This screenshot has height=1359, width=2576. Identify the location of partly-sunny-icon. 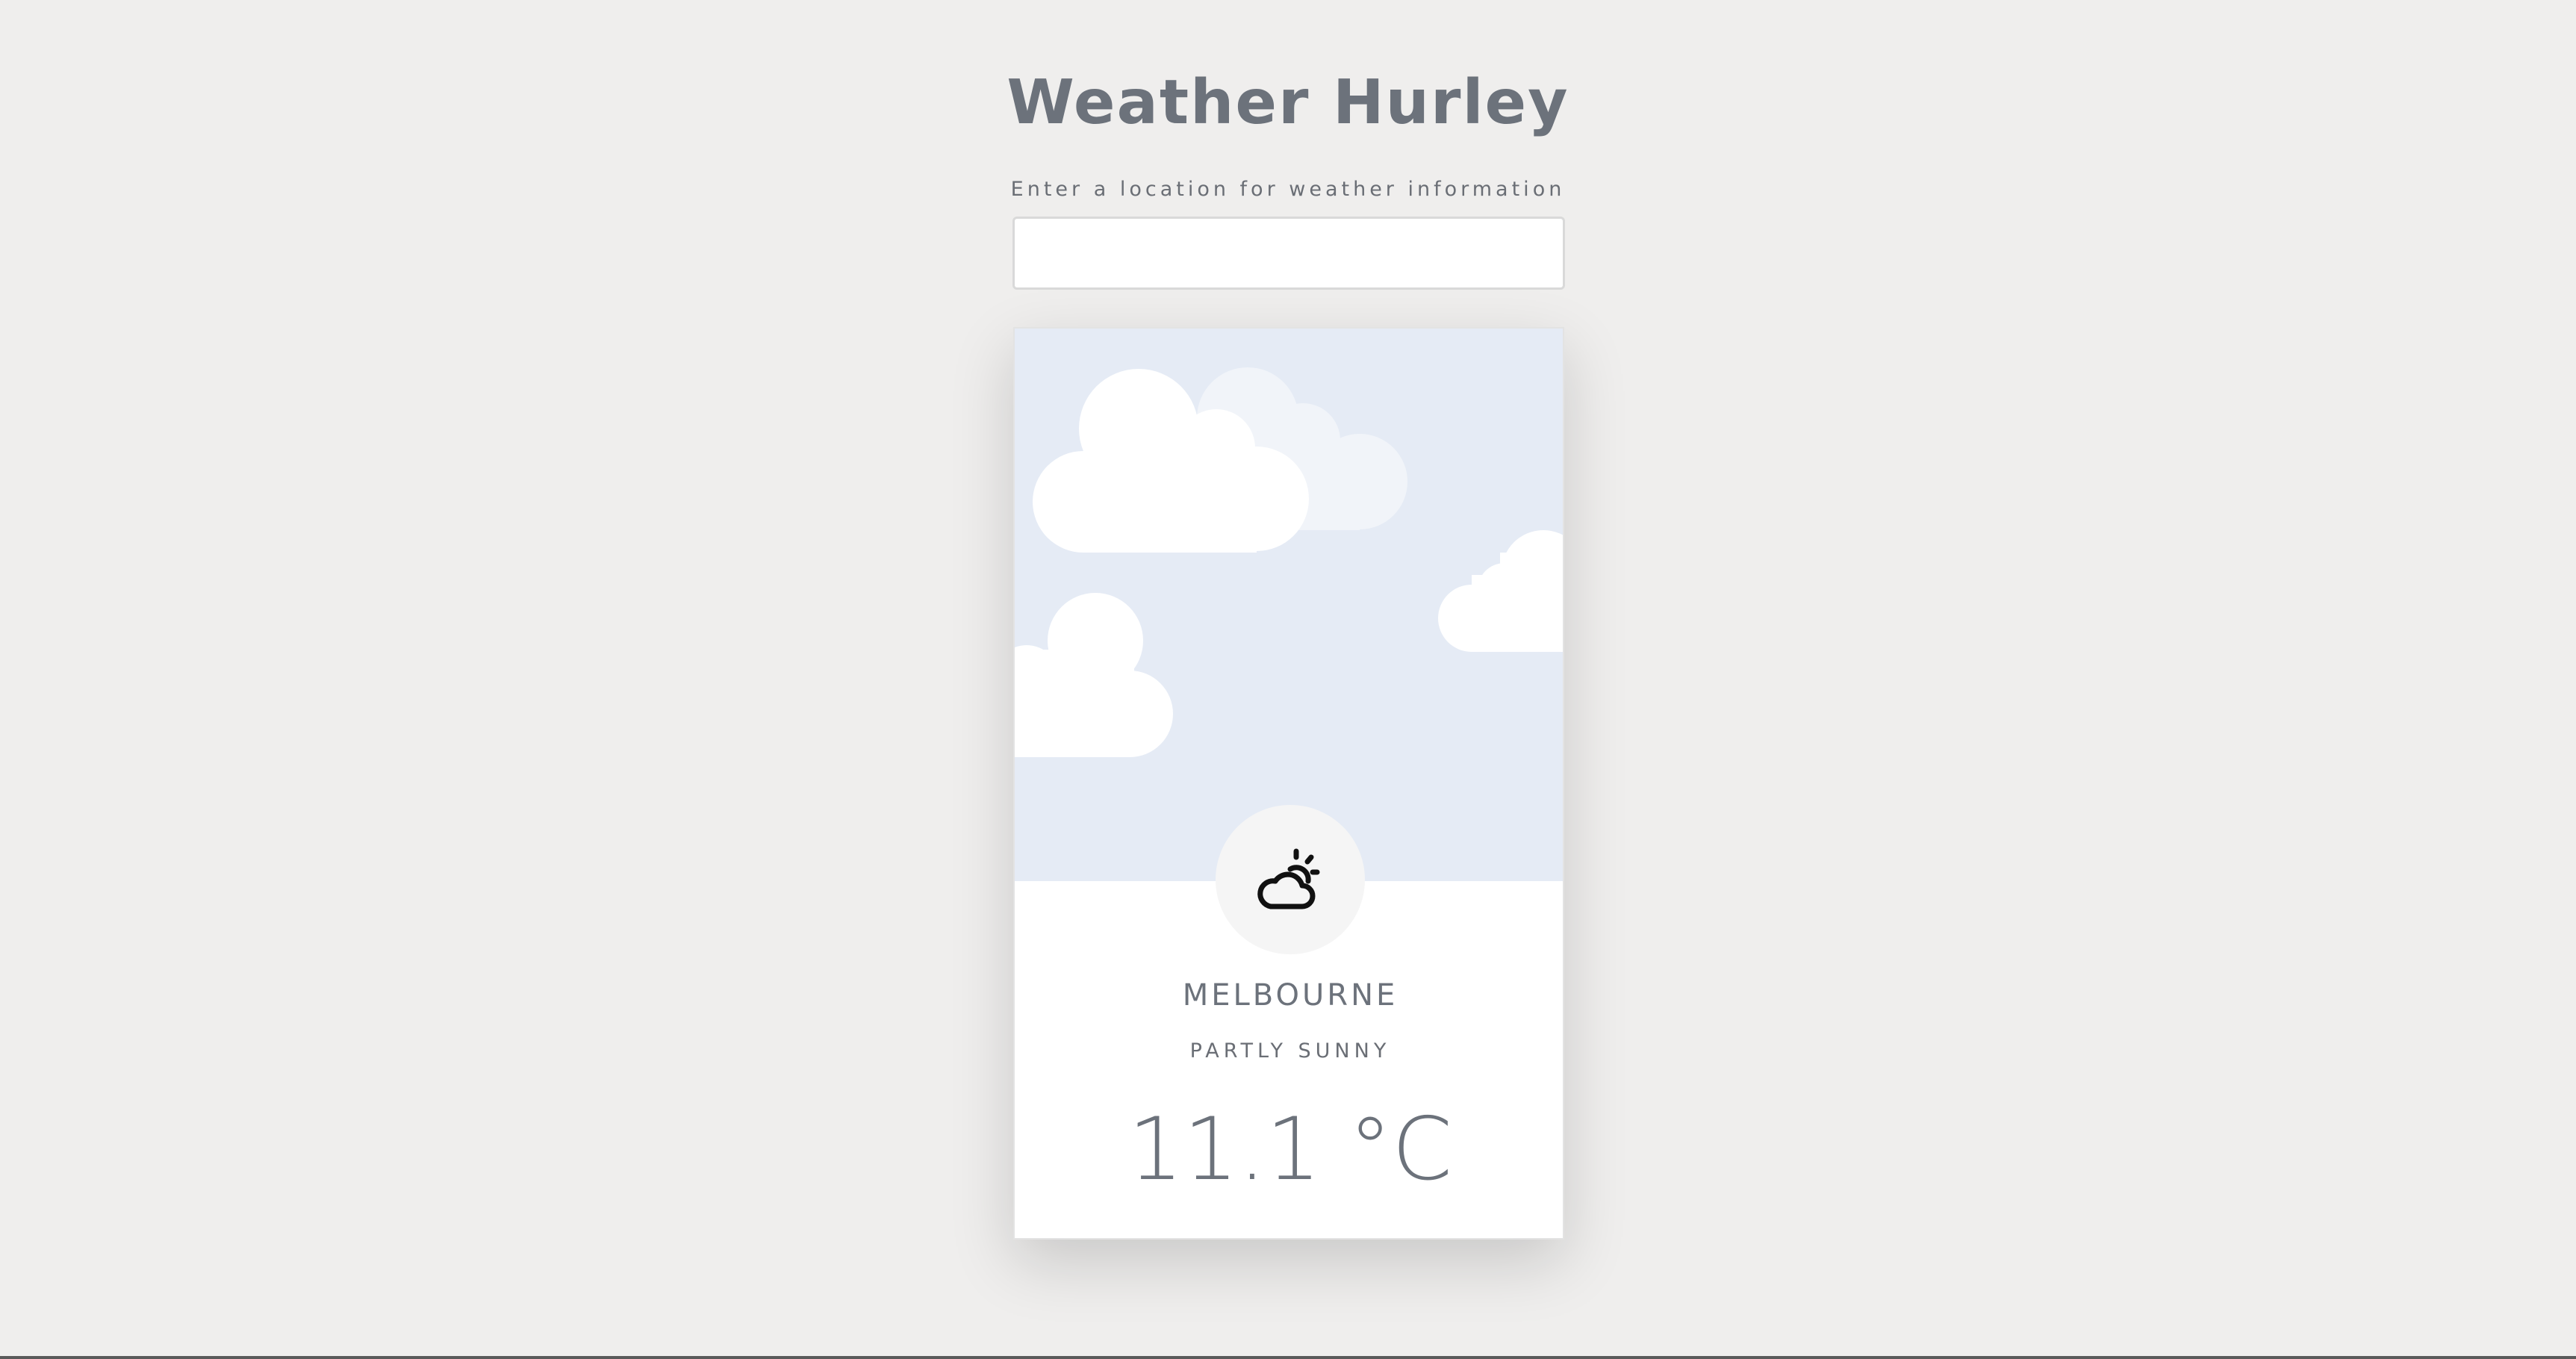
(1288, 879).